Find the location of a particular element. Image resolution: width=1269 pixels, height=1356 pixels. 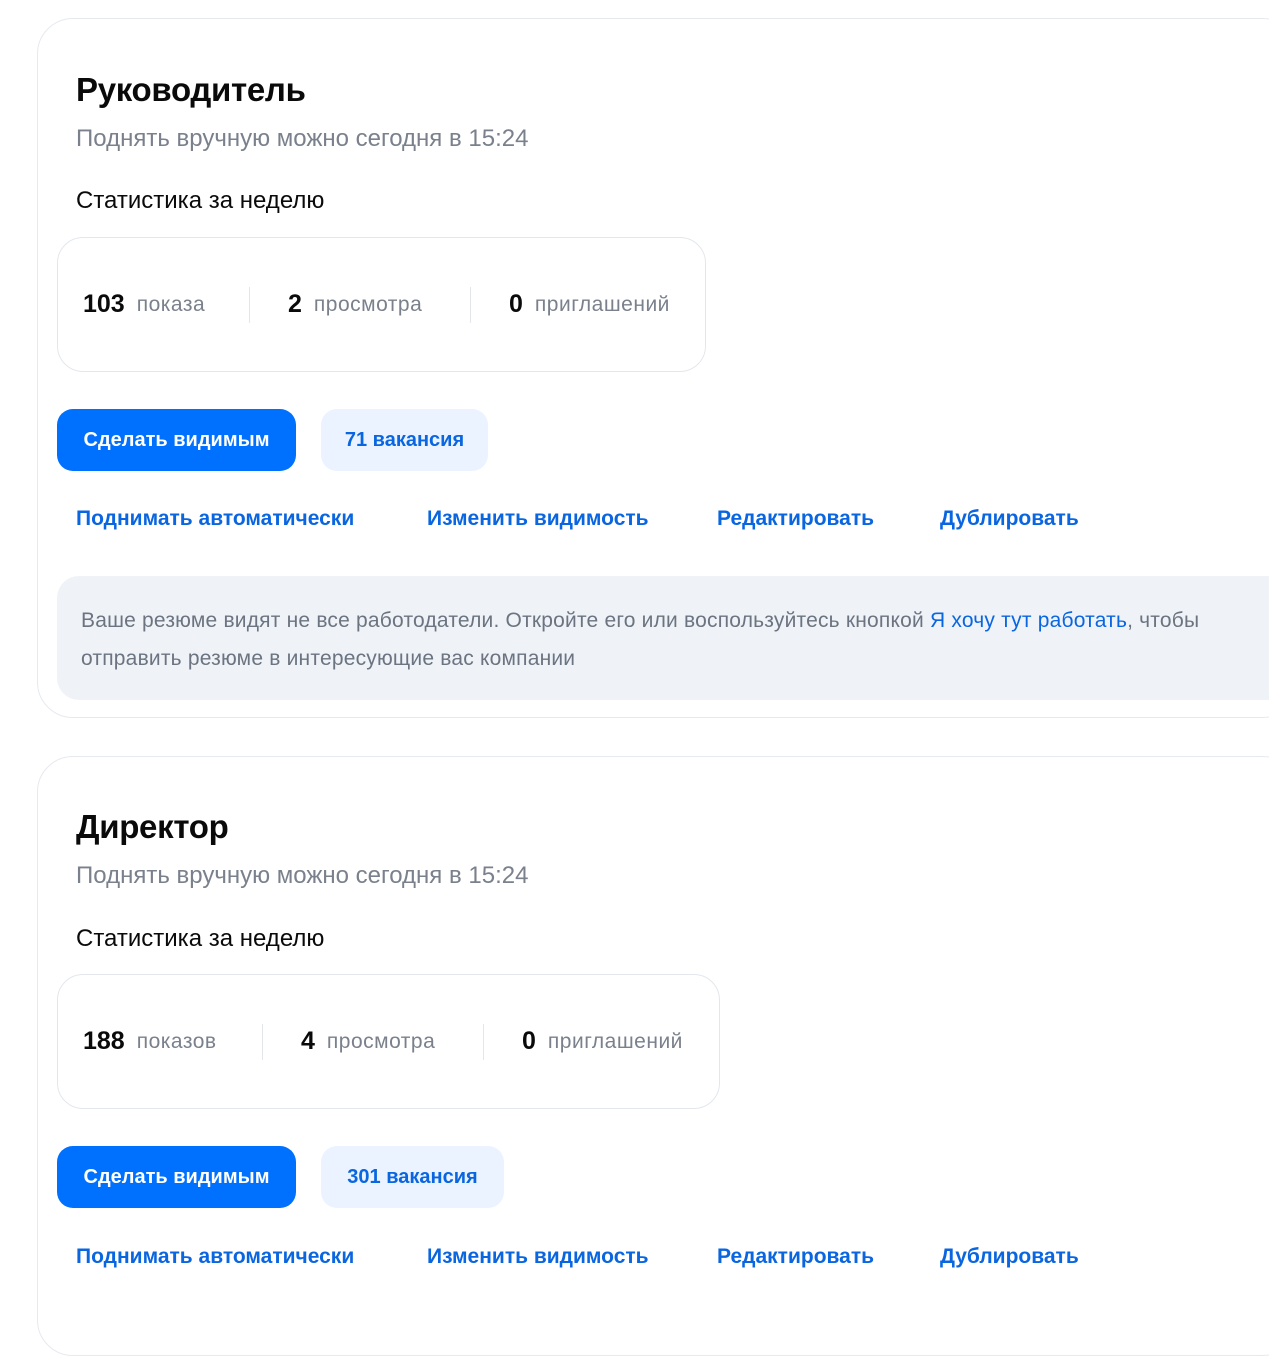

stat-impressions: 188 показов is located at coordinates (150, 1041).